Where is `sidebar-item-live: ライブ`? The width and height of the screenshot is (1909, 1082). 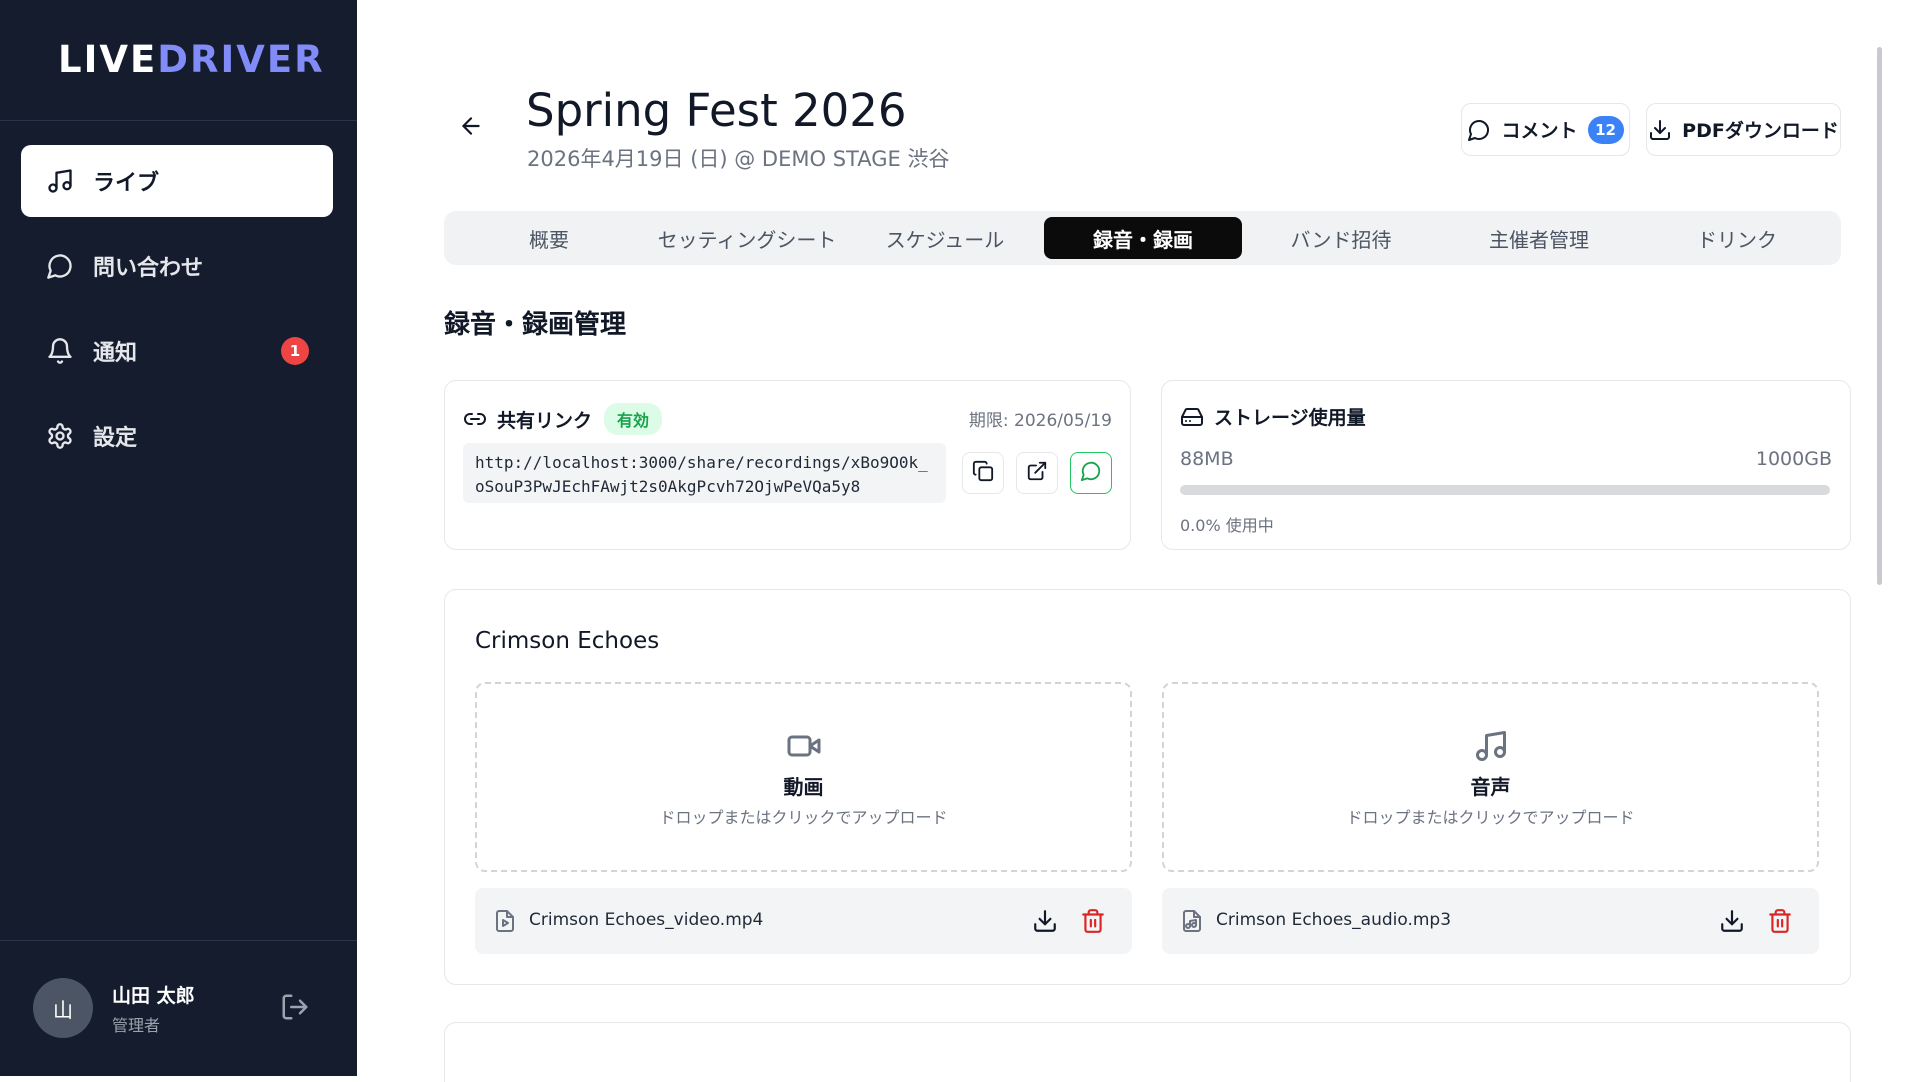 sidebar-item-live: ライブ is located at coordinates (177, 181).